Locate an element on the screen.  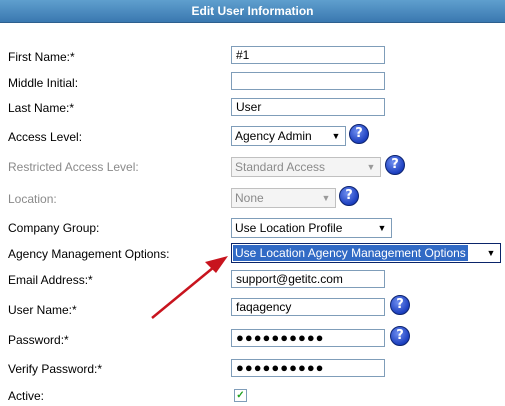
arrow-shaft is located at coordinates (183, 292).